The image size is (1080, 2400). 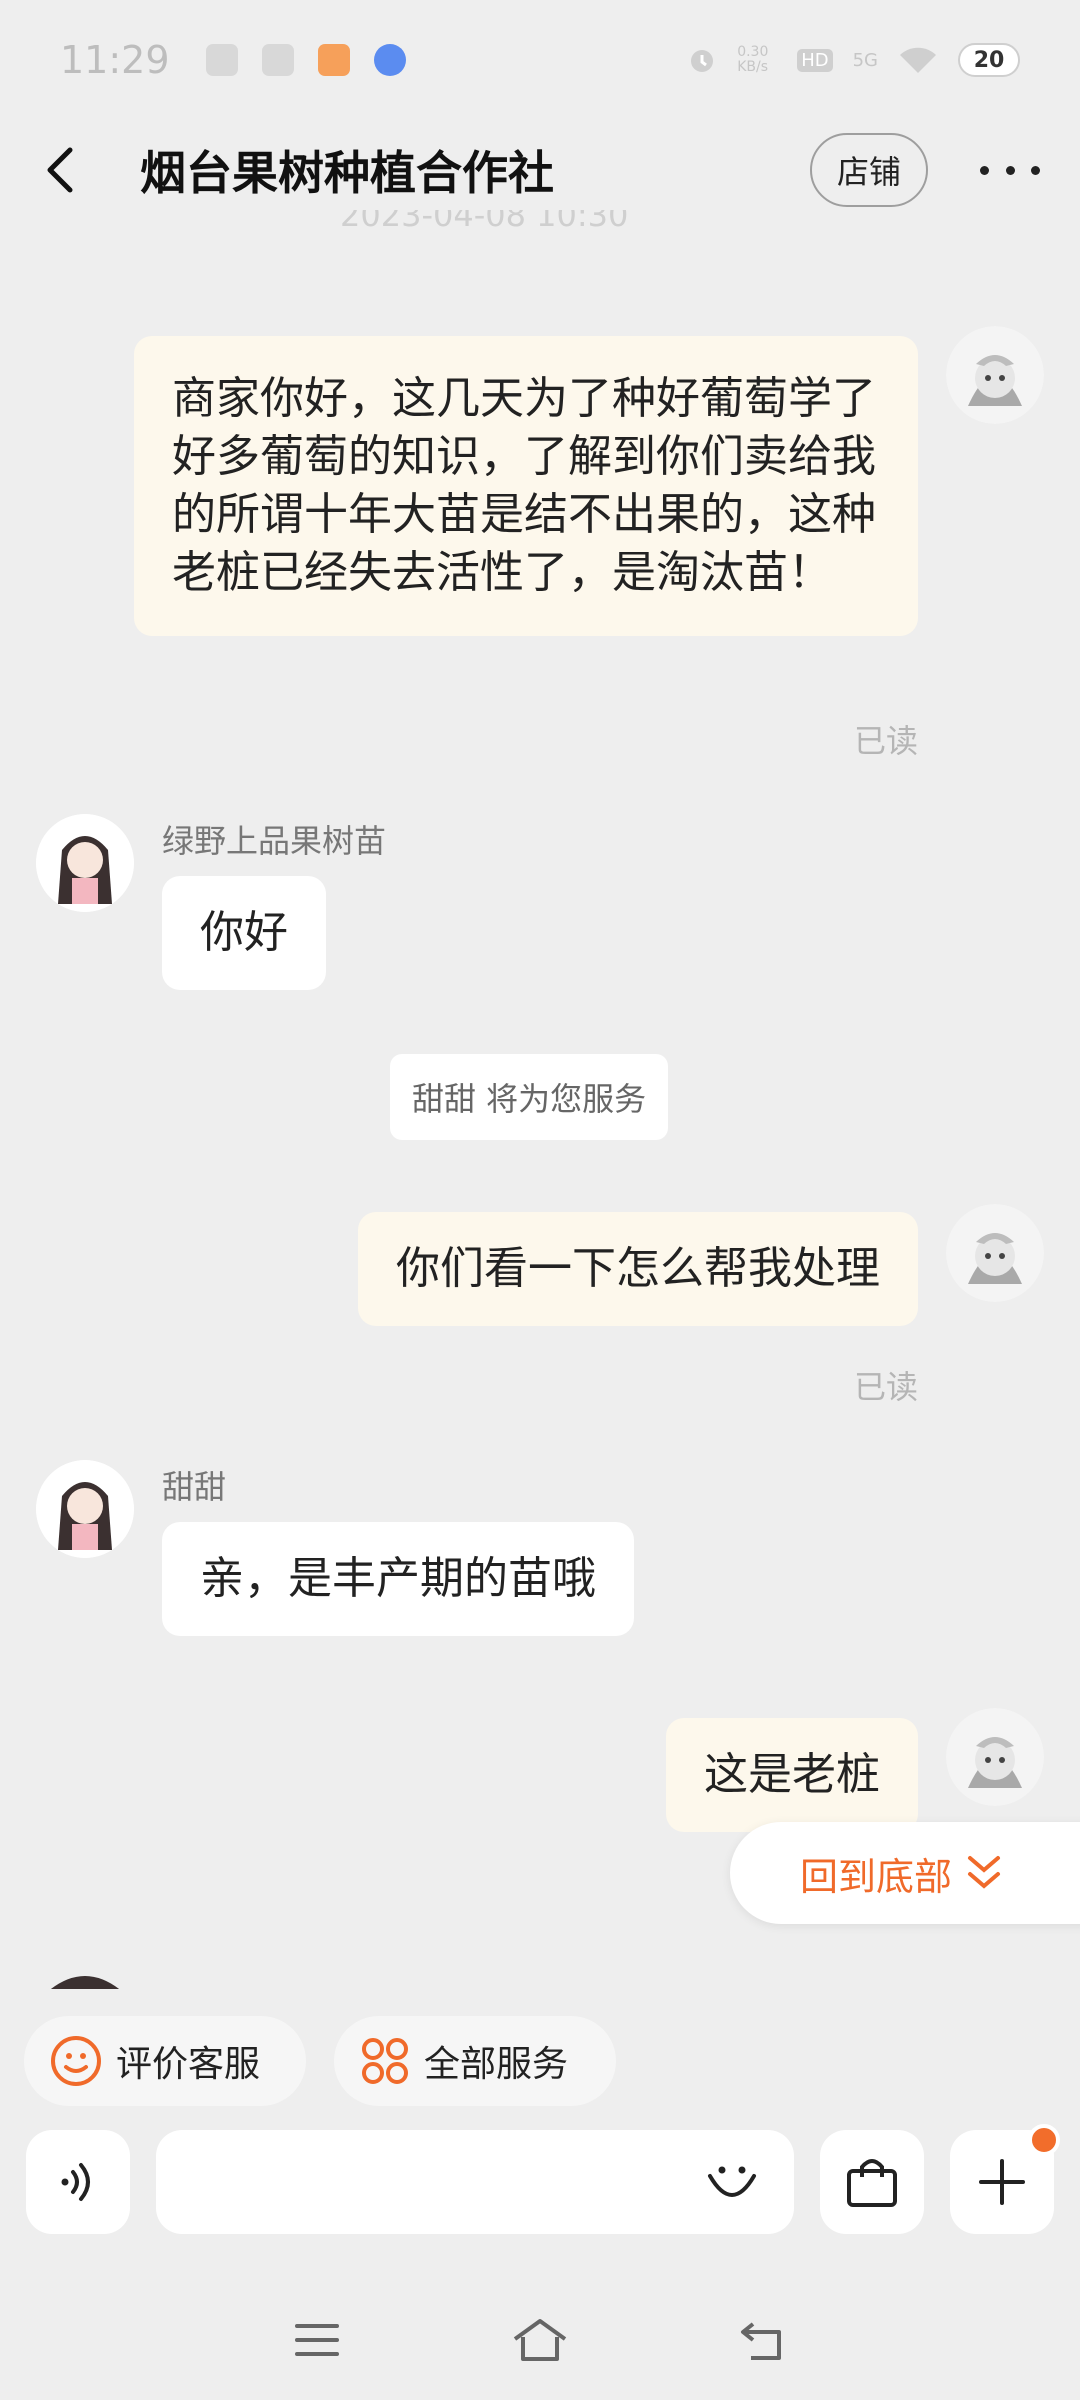 I want to click on other-message-bubble: 亲，是丰产期的苗哦, so click(x=398, y=1579).